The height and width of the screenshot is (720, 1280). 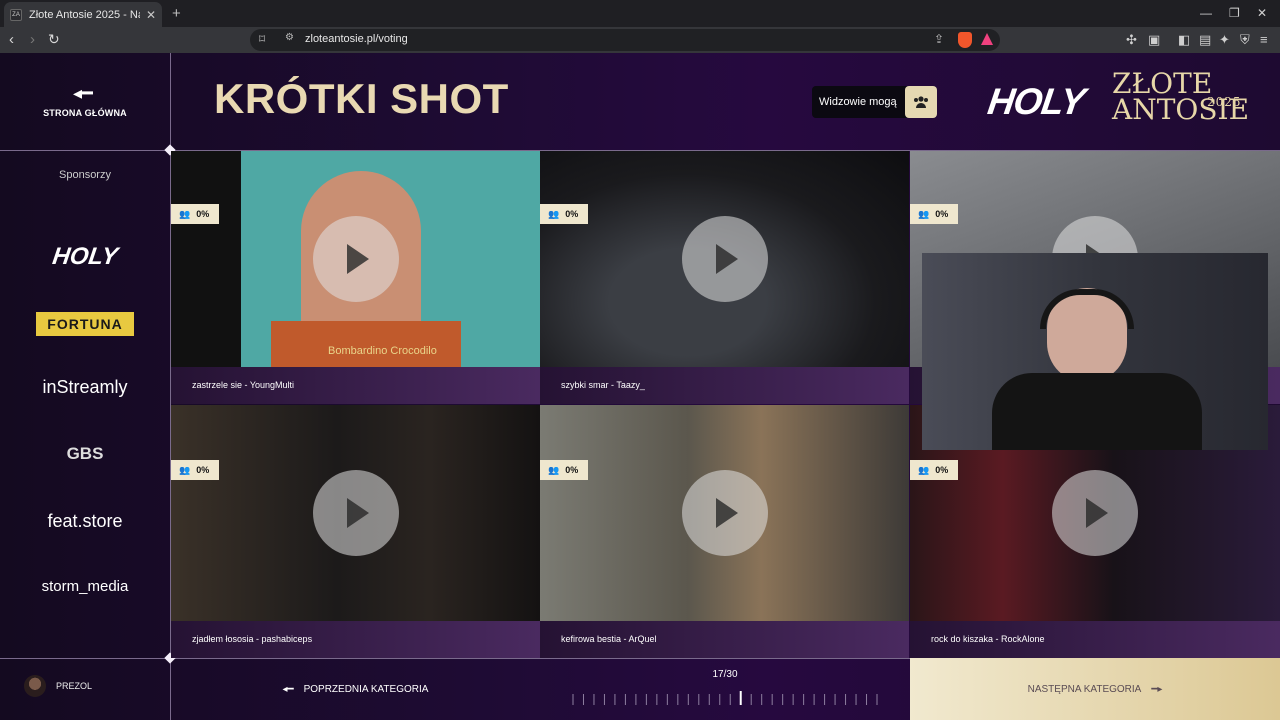 What do you see at coordinates (356, 39) in the screenshot?
I see `url-text: zloteantosie.pl/voting` at bounding box center [356, 39].